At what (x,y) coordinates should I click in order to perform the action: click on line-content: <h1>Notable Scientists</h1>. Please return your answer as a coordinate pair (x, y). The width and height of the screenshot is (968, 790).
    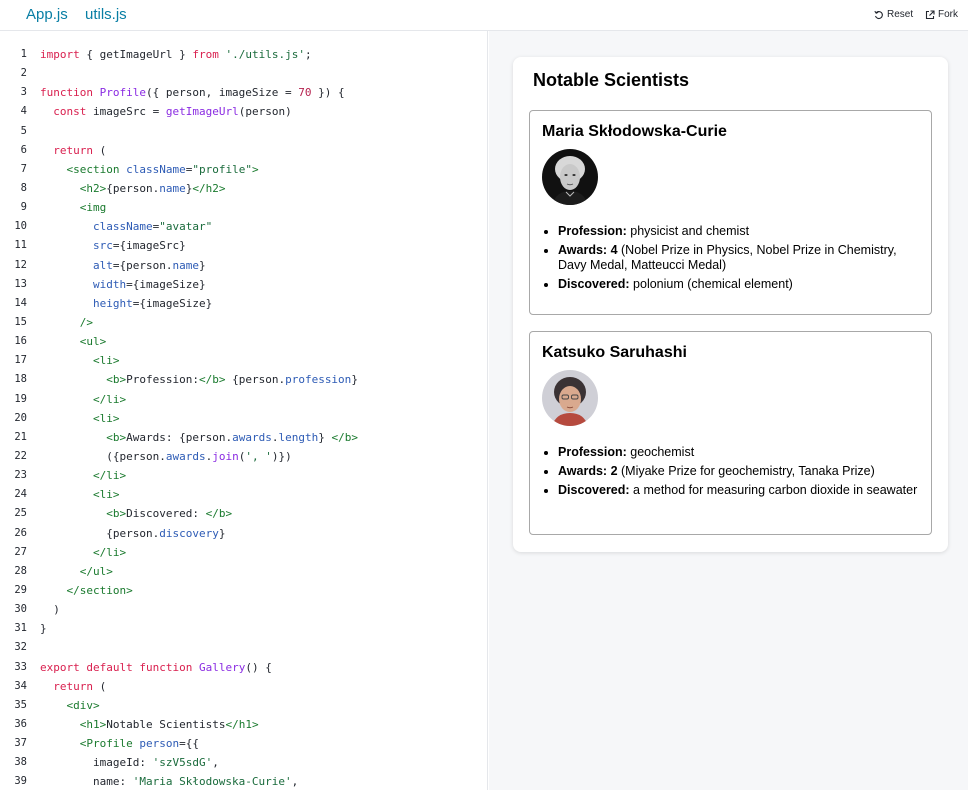
    Looking at the image, I should click on (149, 724).